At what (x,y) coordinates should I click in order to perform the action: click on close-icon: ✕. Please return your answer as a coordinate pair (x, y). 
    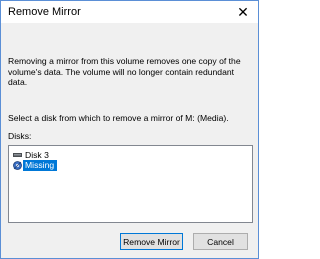
    Looking at the image, I should click on (243, 11).